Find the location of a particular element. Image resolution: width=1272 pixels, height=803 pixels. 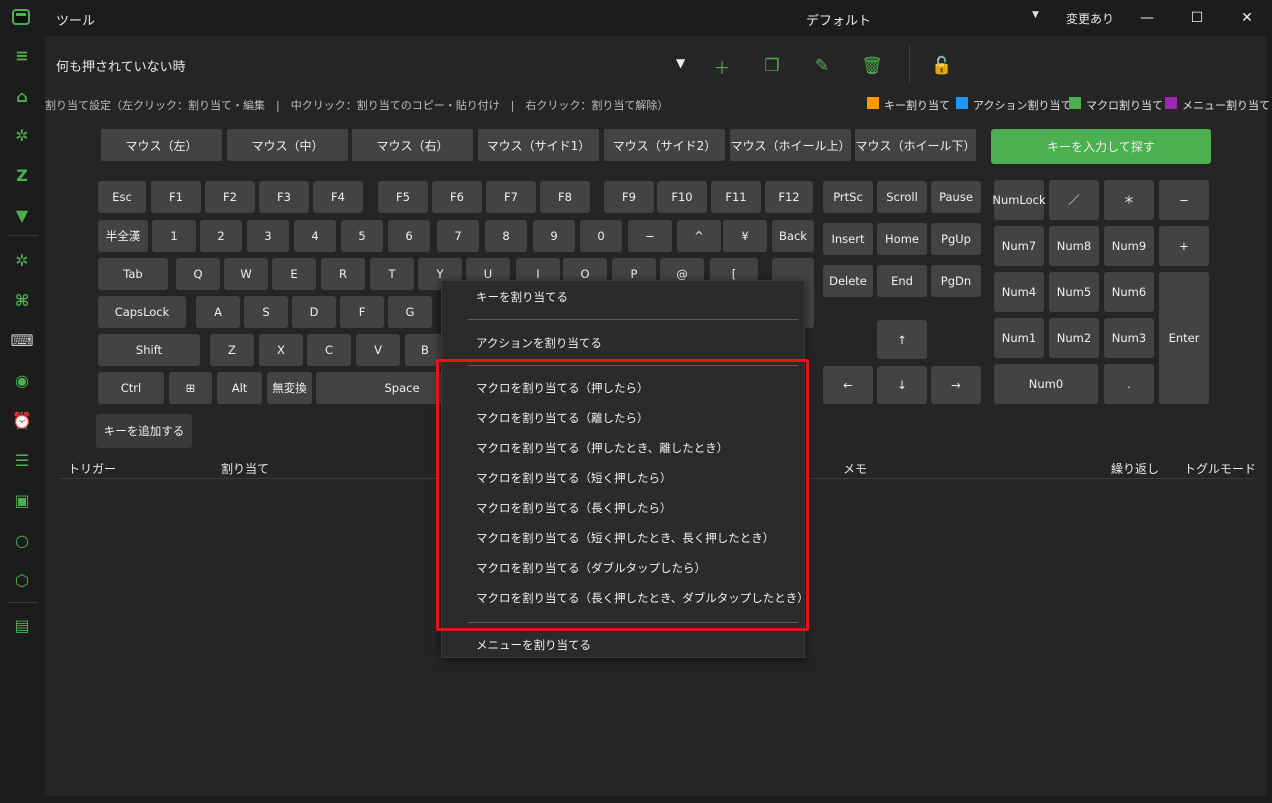

key-r: R is located at coordinates (343, 274).